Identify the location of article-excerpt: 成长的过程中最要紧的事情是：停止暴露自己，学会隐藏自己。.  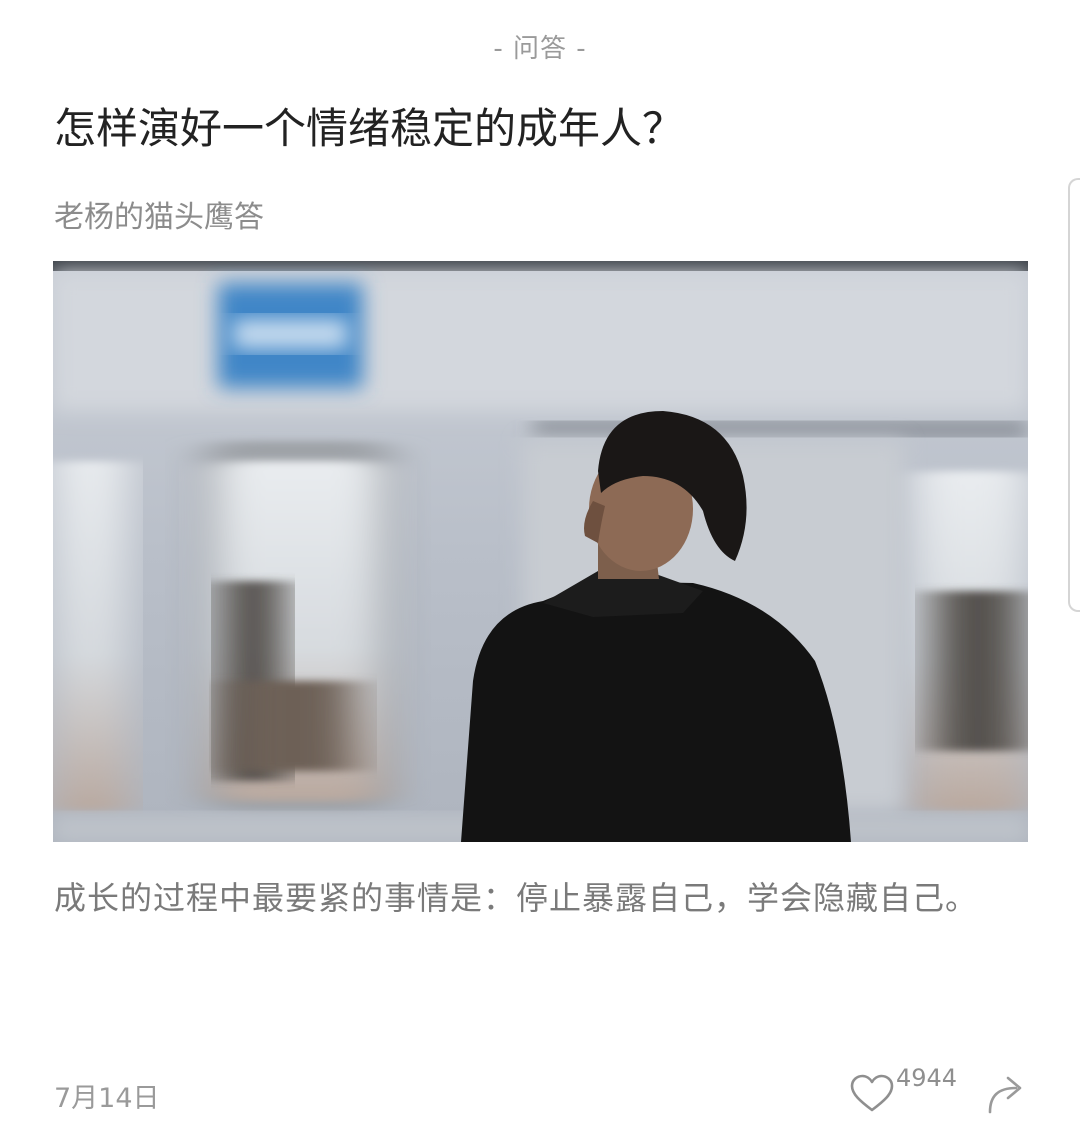
(516, 898).